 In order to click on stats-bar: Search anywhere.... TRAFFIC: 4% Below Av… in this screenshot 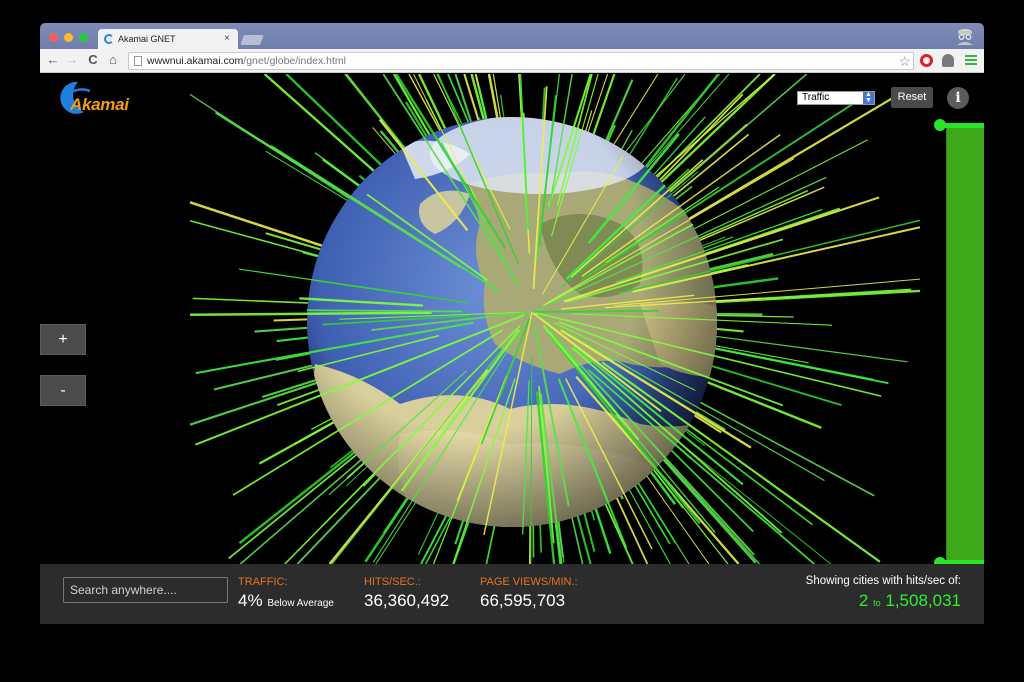, I will do `click(512, 594)`.